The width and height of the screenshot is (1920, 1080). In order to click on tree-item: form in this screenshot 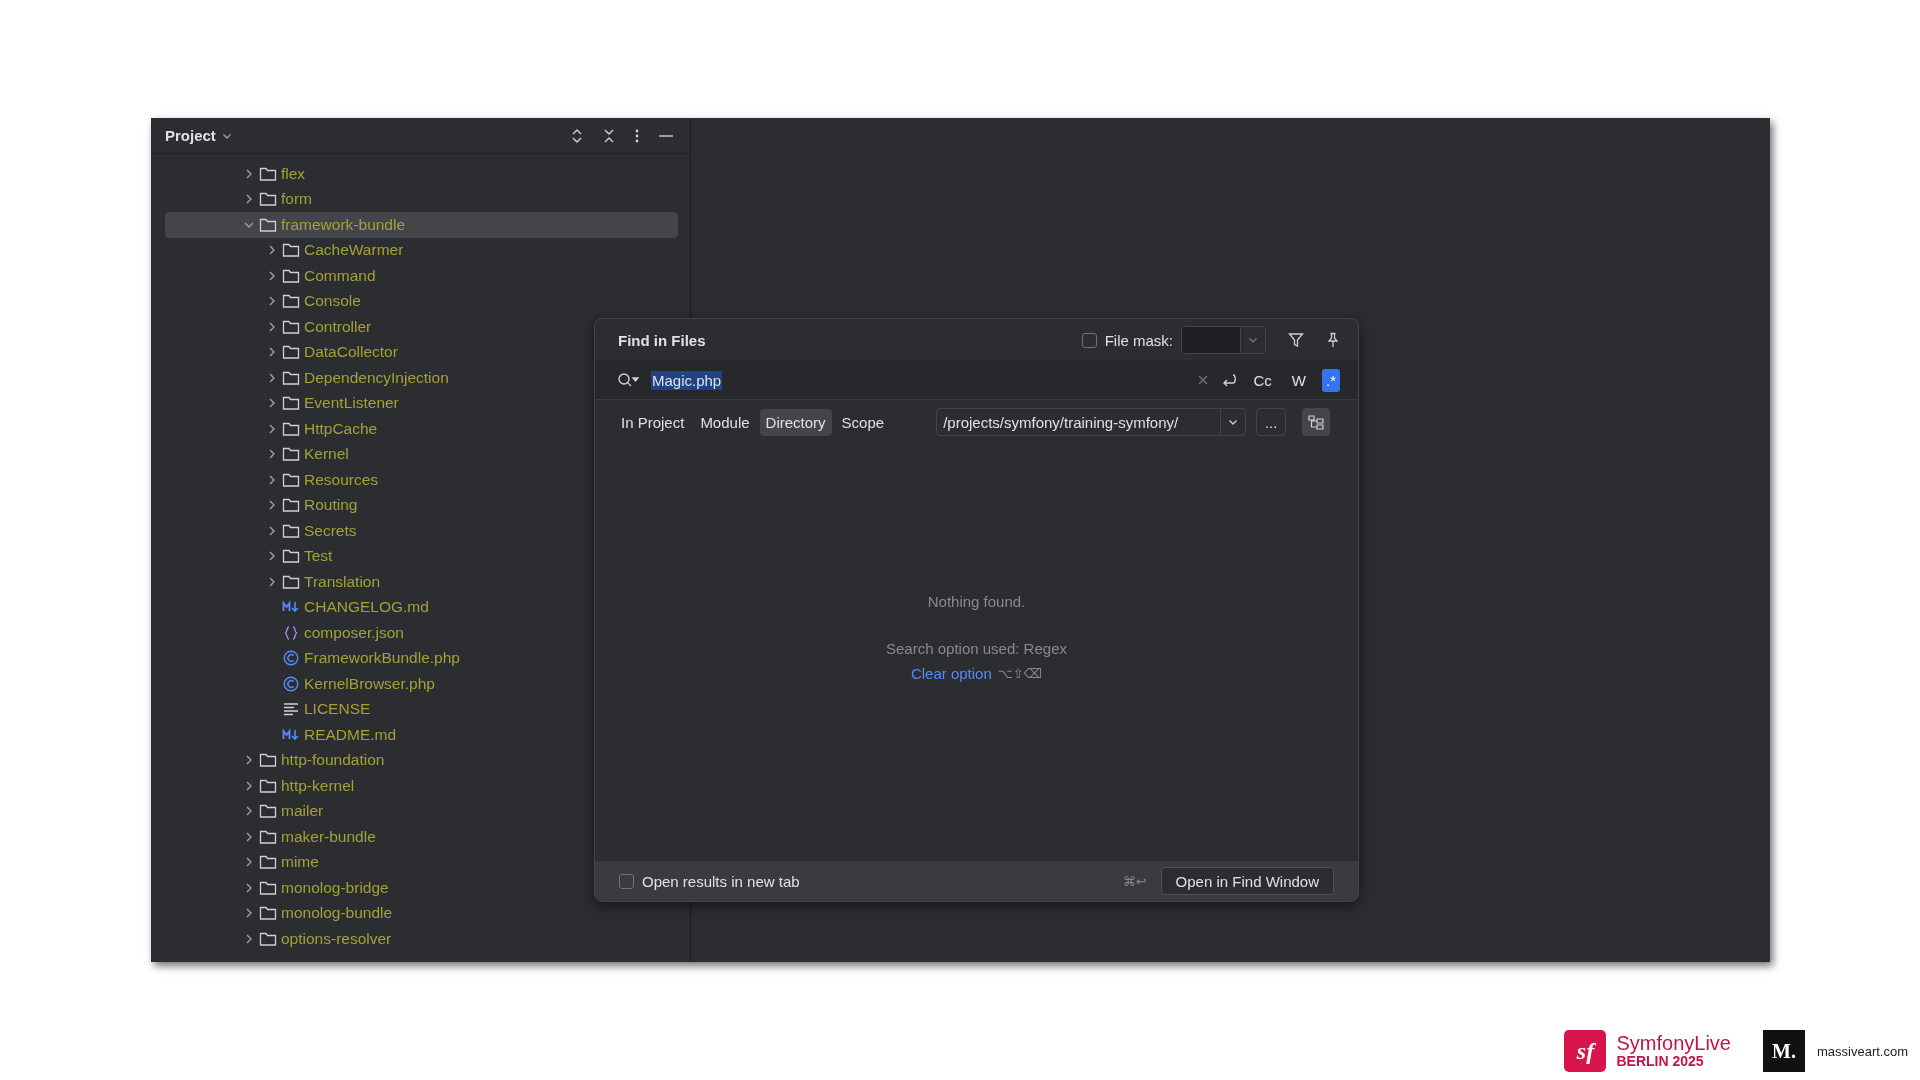, I will do `click(421, 199)`.